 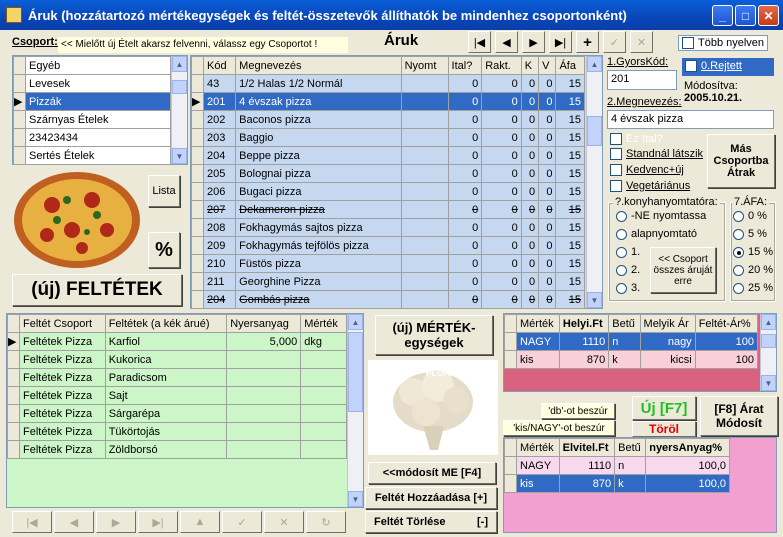 What do you see at coordinates (219, 65) in the screenshot?
I see `column-header: Kód` at bounding box center [219, 65].